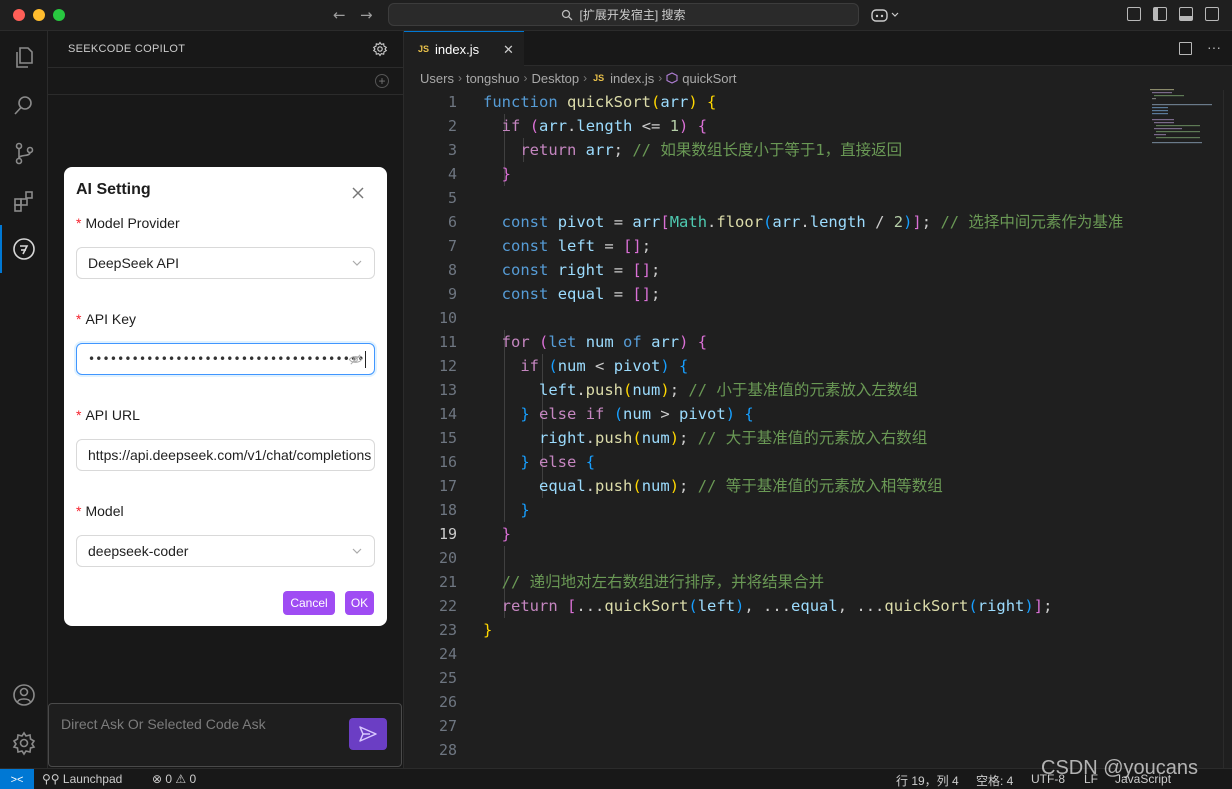 Image resolution: width=1232 pixels, height=789 pixels. What do you see at coordinates (1185, 116) in the screenshot?
I see `minimap` at bounding box center [1185, 116].